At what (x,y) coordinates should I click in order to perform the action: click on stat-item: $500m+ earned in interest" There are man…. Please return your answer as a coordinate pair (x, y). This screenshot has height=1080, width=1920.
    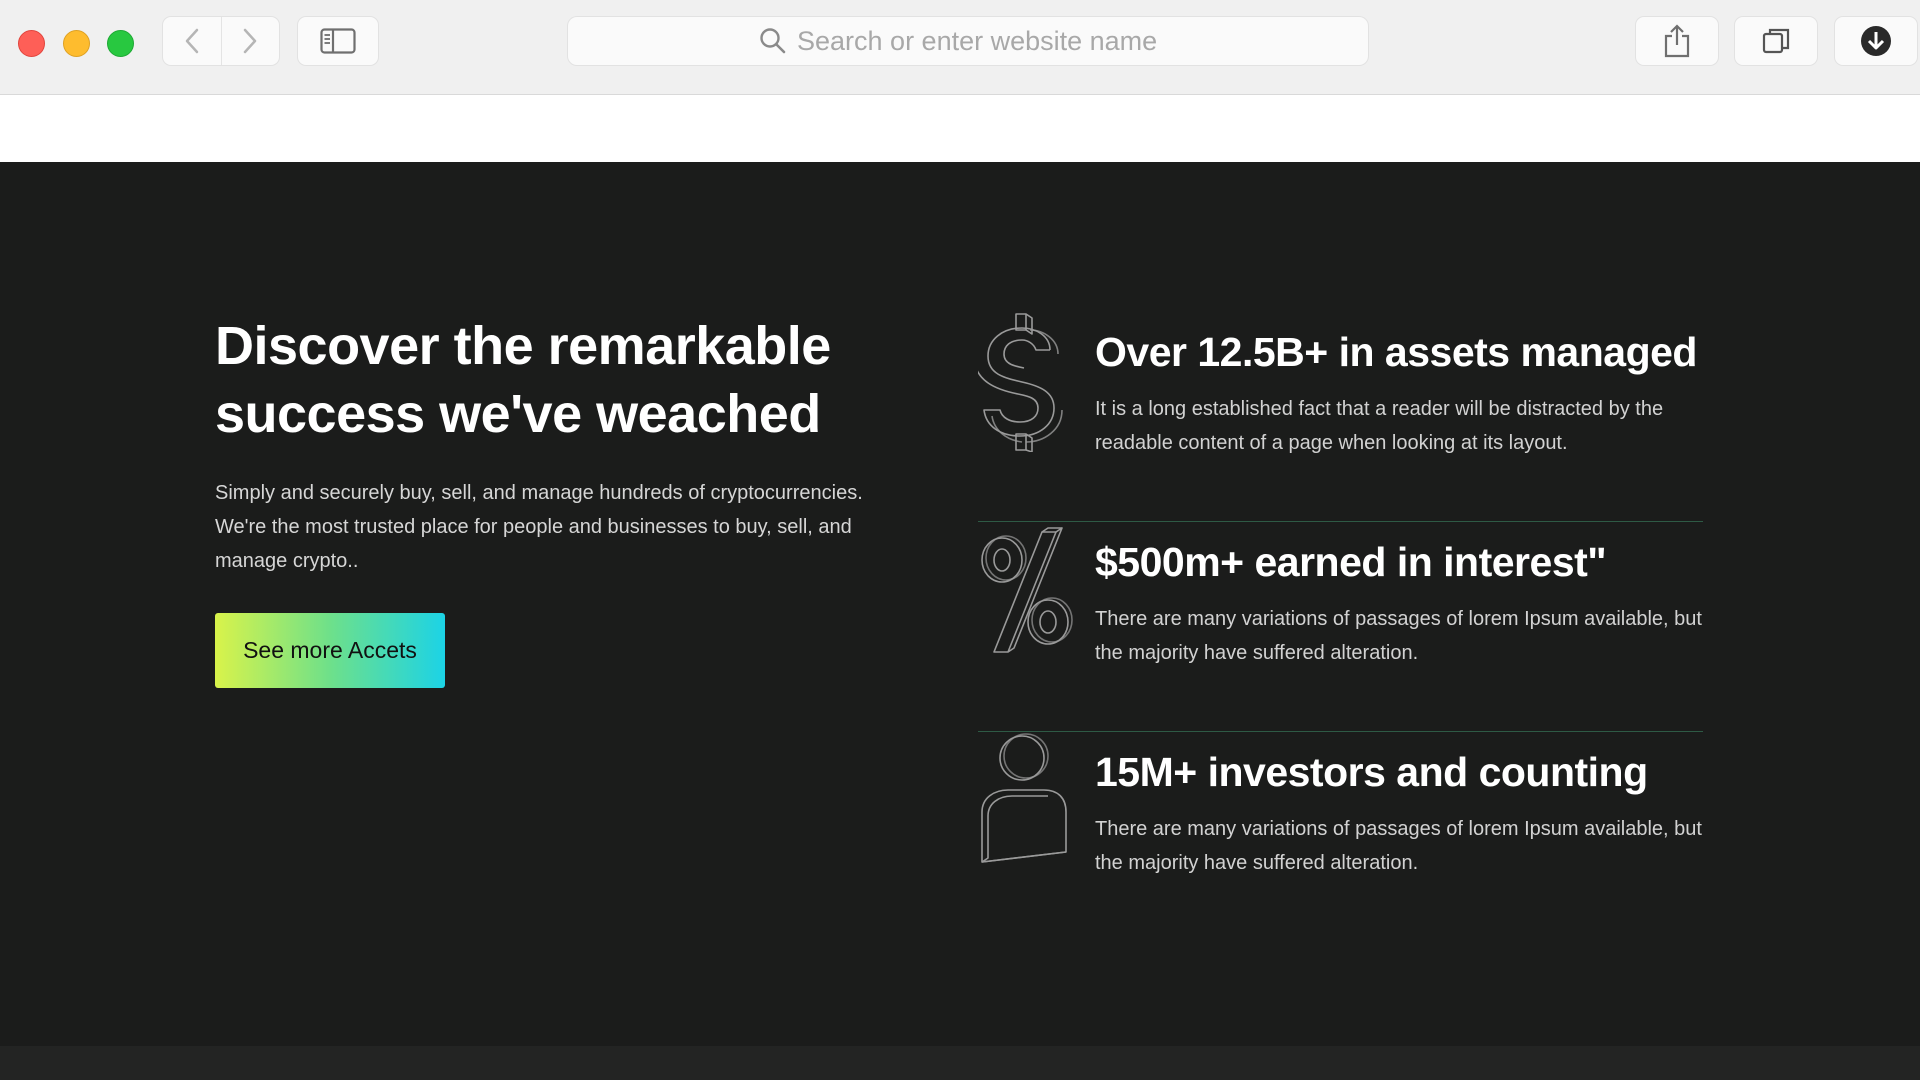
    Looking at the image, I should click on (1340, 627).